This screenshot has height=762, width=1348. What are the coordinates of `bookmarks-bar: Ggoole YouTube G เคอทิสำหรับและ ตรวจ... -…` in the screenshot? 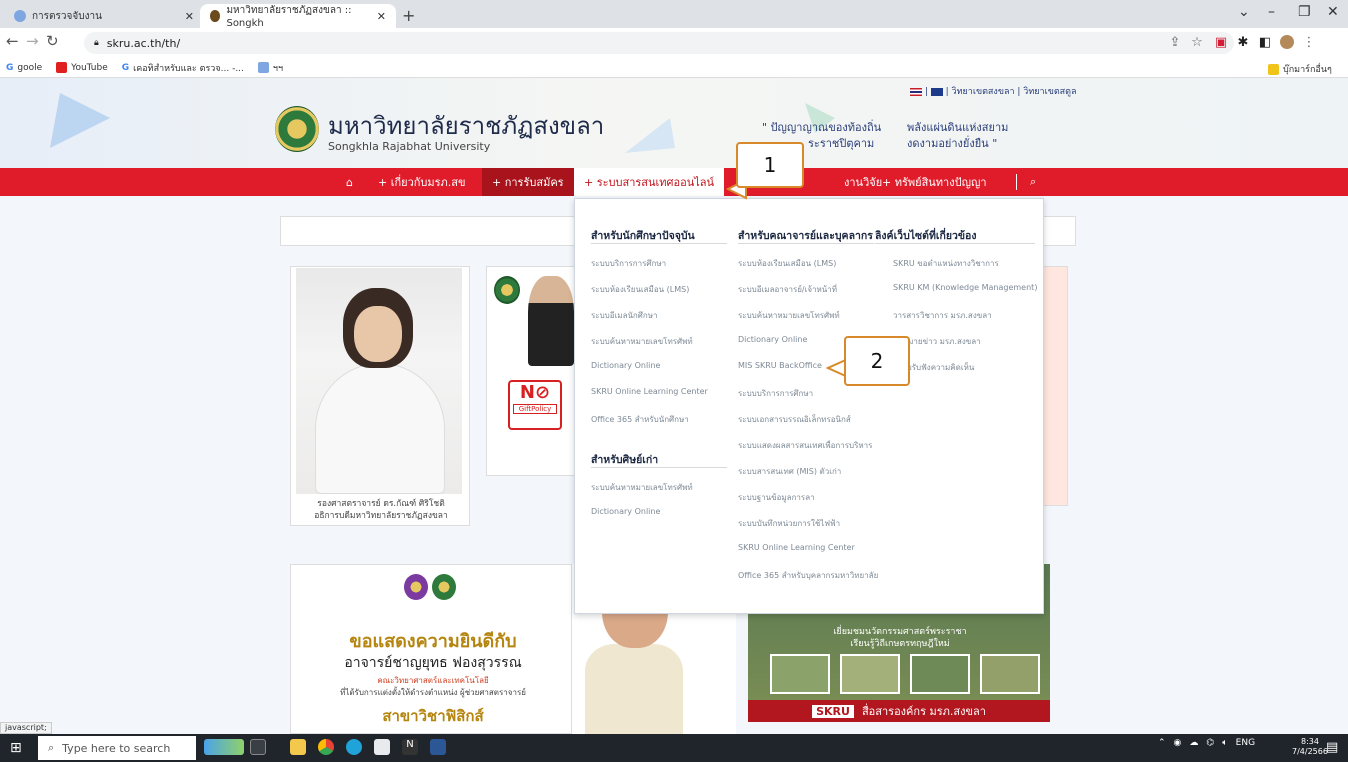 It's located at (674, 68).